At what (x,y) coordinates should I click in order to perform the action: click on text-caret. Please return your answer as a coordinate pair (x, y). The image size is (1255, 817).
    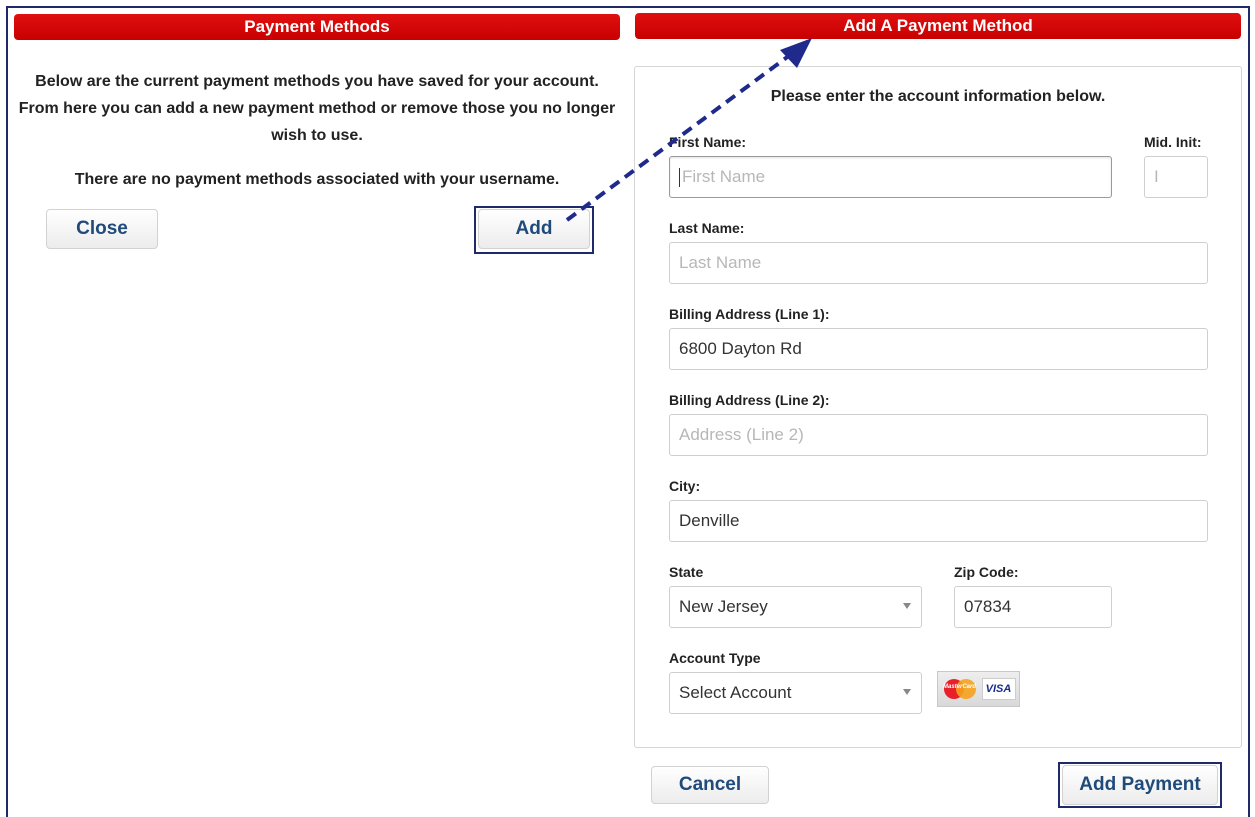
    Looking at the image, I should click on (679, 177).